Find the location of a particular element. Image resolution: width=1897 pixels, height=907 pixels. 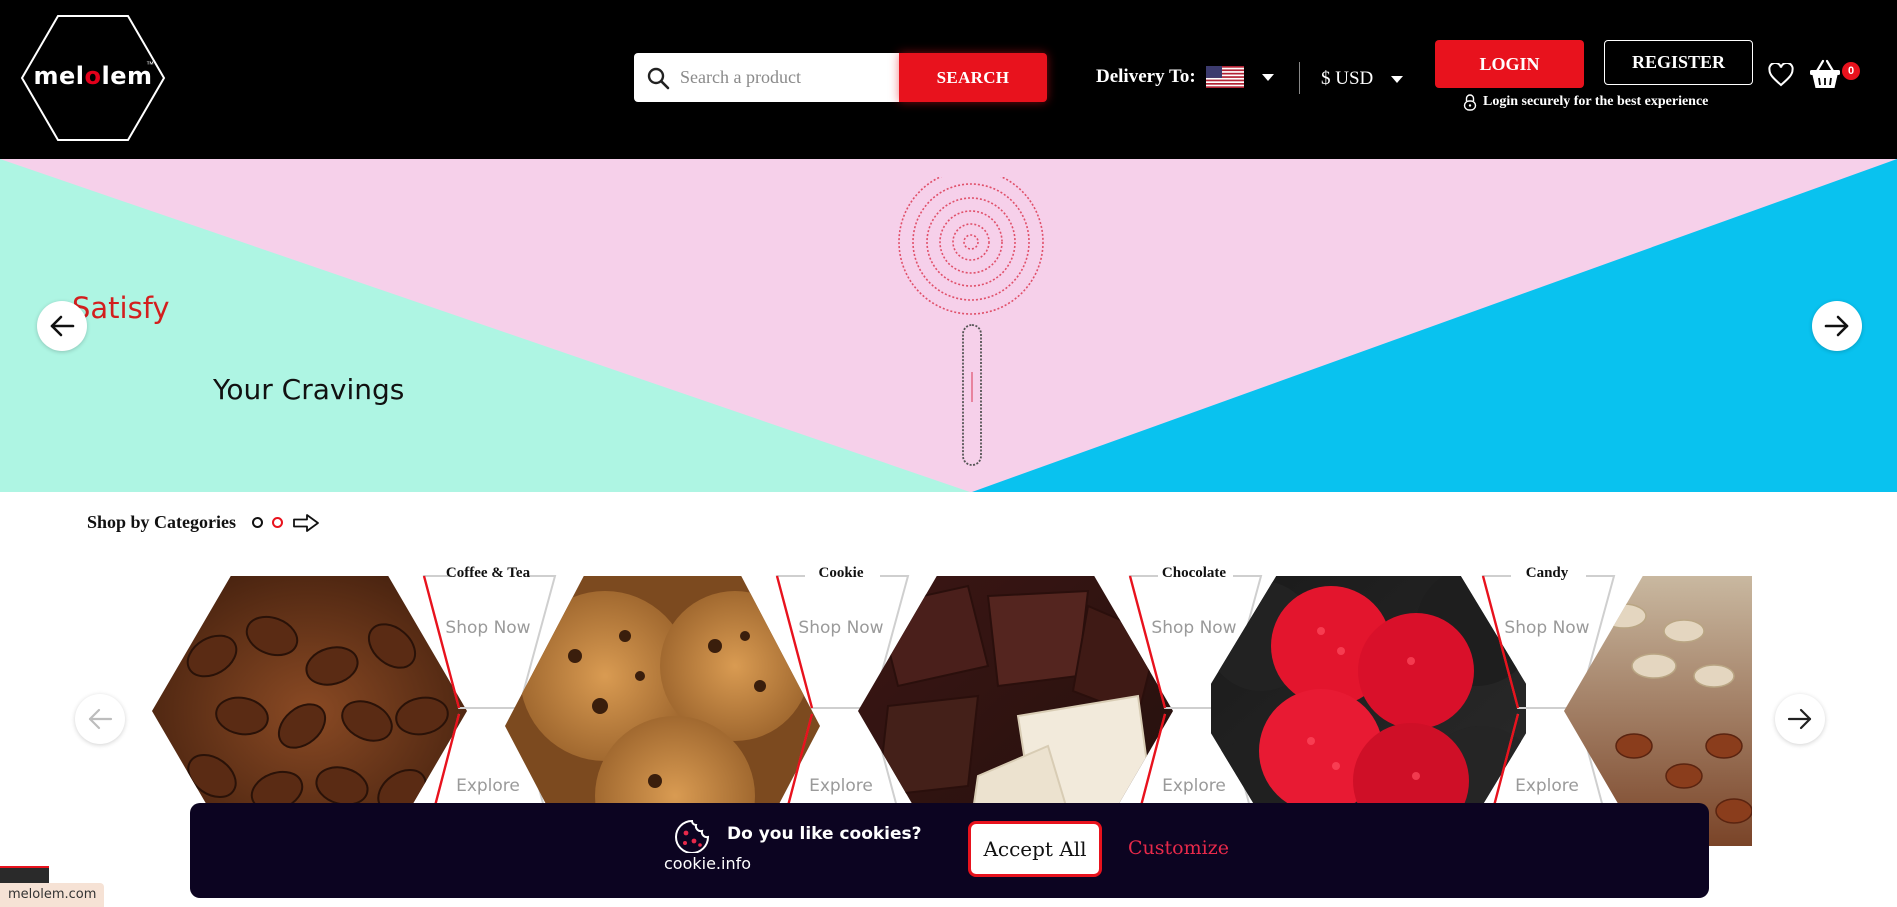

secure-login-text: Login securely for the best experience is located at coordinates (1596, 101).